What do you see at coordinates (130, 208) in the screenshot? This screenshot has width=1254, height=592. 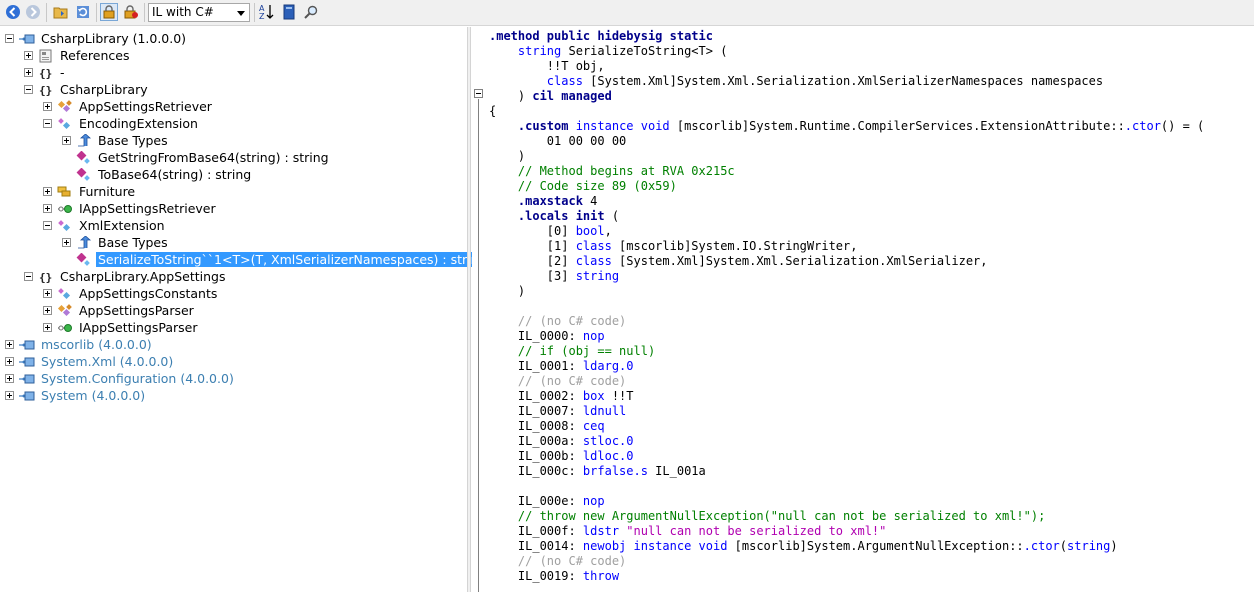 I see `tree-item: IAppSettingsRetriever` at bounding box center [130, 208].